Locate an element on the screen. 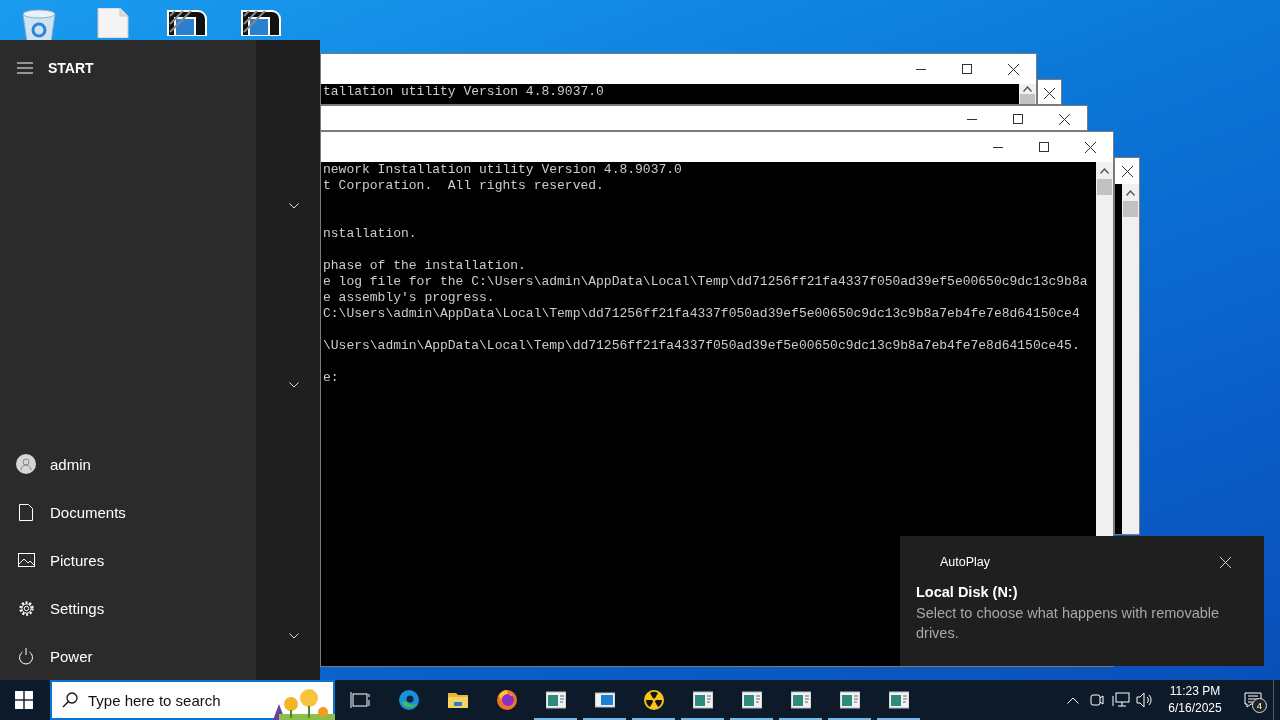  show-hidden-icons-caret-icon is located at coordinates (1073, 700).